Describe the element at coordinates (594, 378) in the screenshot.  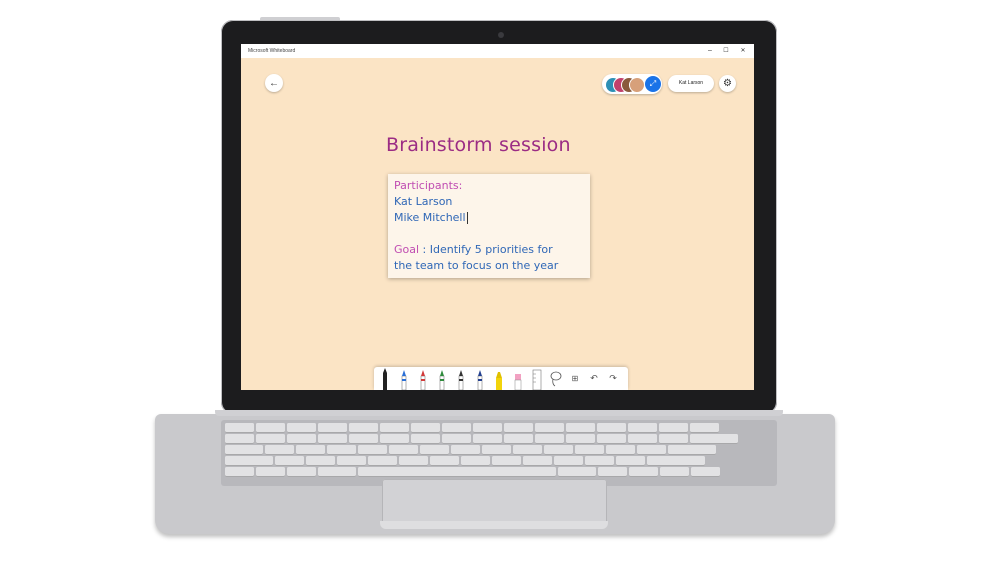
I see `undo-icon: ↶` at that location.